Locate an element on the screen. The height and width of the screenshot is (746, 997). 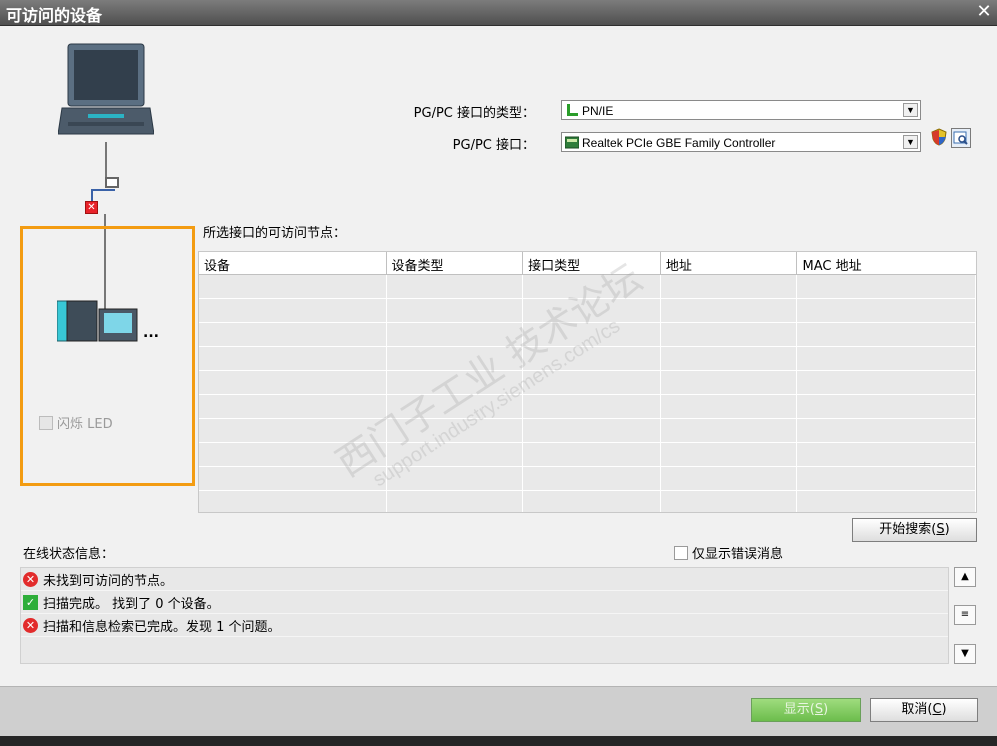
network-card-icon is located at coordinates (572, 142).